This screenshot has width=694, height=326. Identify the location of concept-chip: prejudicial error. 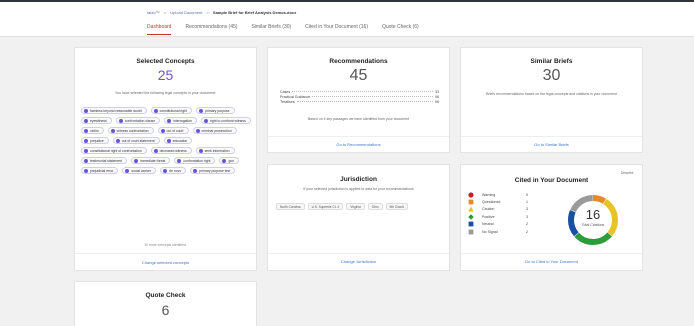
(100, 170).